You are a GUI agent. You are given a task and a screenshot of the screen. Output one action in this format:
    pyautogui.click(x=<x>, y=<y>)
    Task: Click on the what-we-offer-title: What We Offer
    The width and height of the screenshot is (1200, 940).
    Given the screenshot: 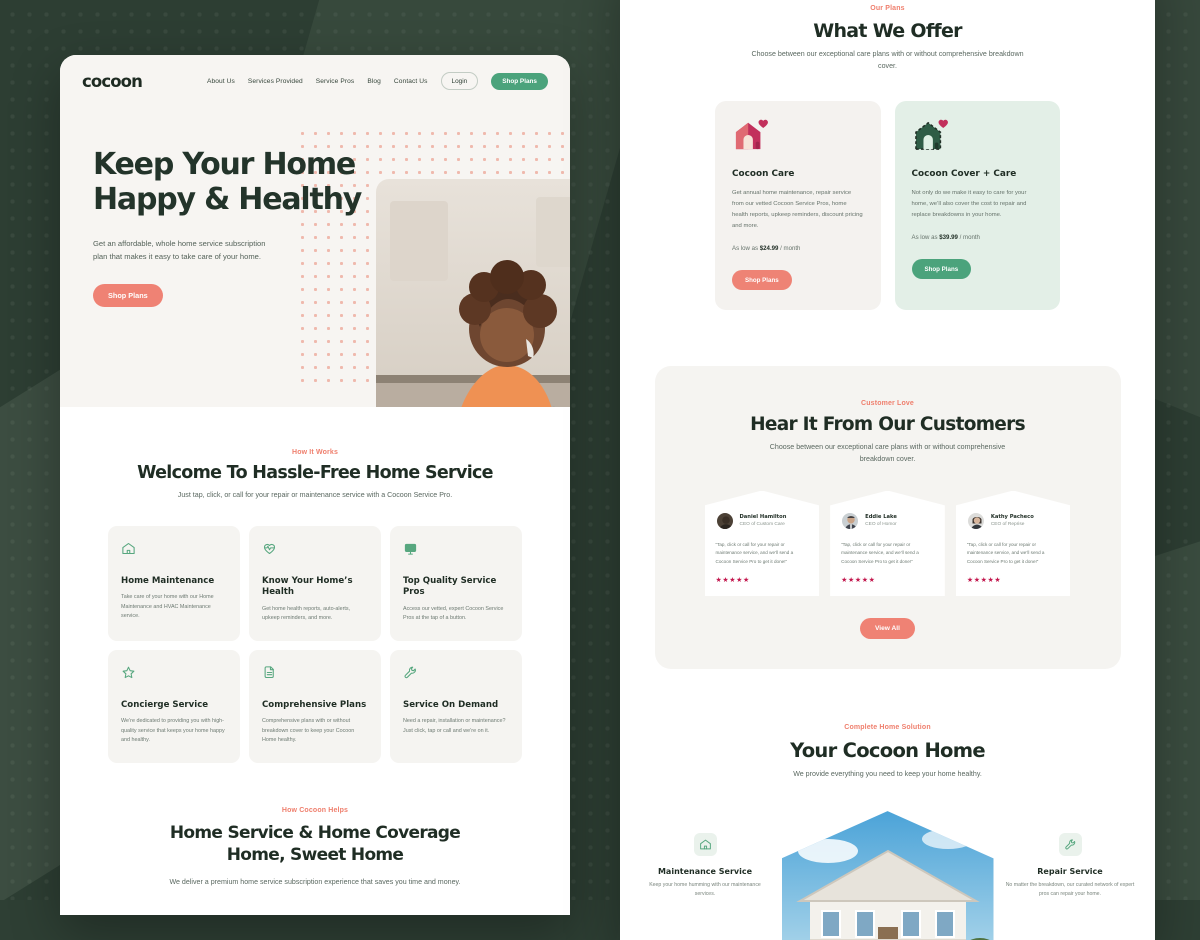 What is the action you would take?
    pyautogui.click(x=887, y=31)
    